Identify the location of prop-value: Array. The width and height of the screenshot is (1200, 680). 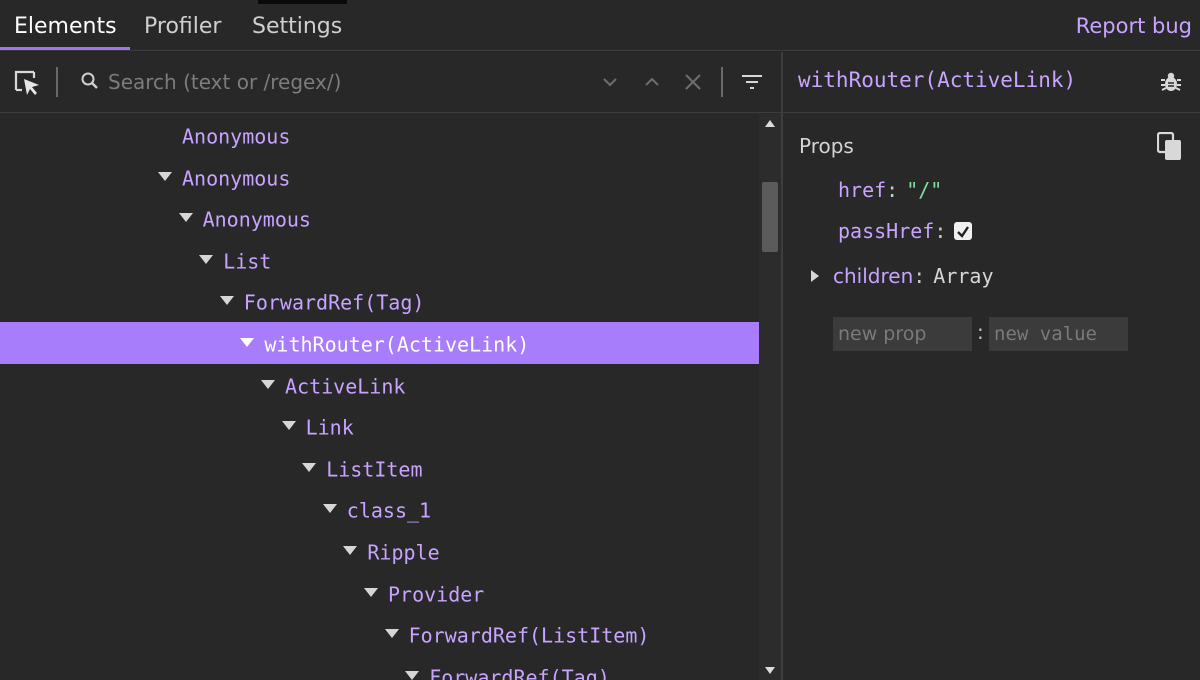
(963, 276).